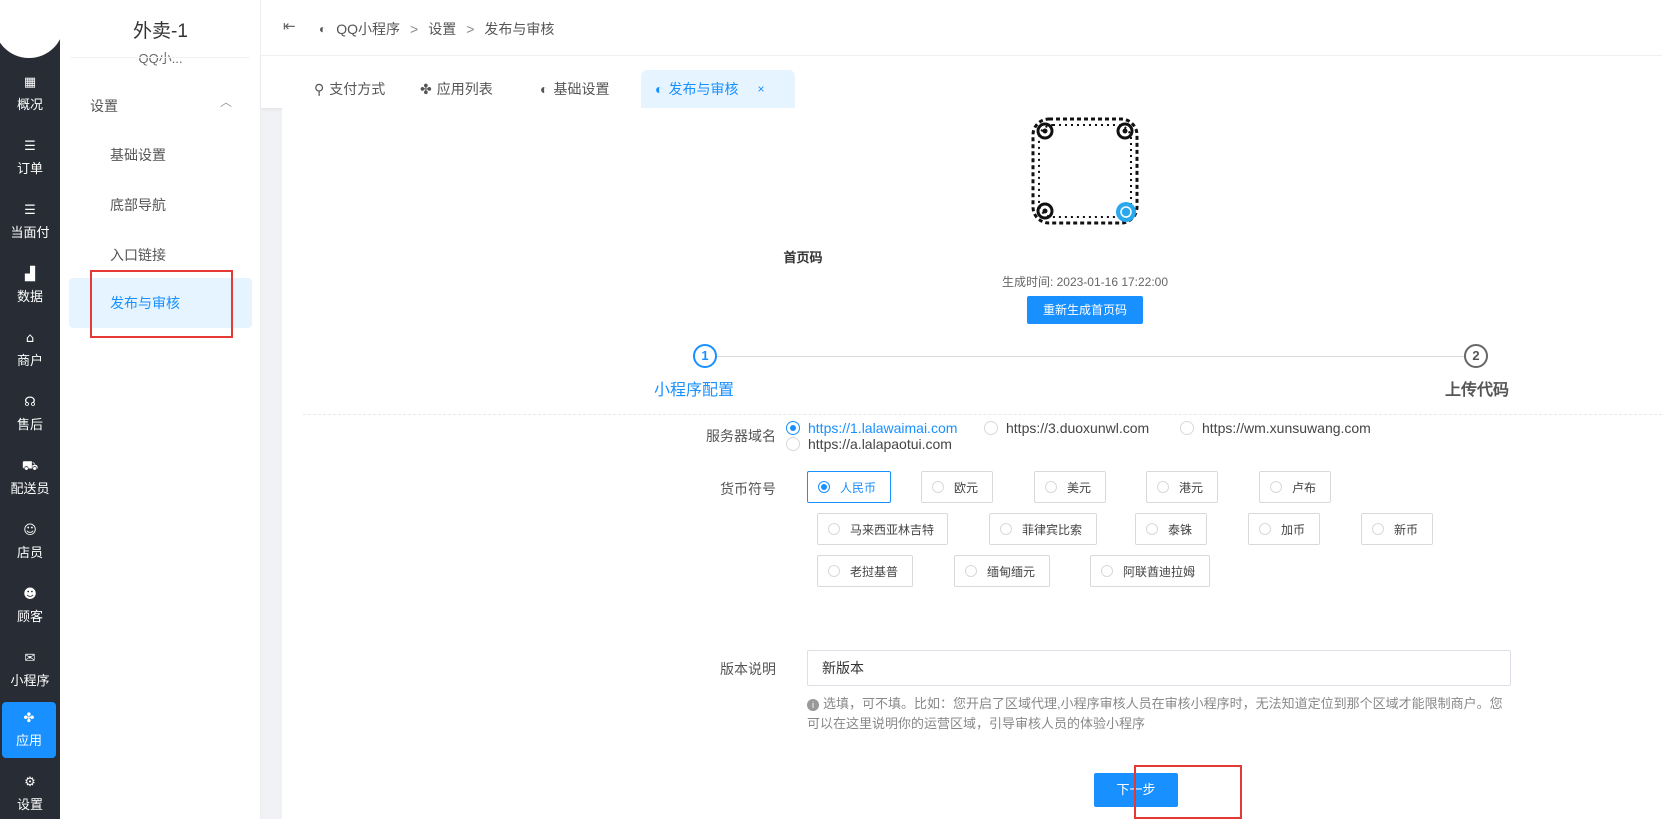  I want to click on menu-group-settings: 设置, so click(104, 106).